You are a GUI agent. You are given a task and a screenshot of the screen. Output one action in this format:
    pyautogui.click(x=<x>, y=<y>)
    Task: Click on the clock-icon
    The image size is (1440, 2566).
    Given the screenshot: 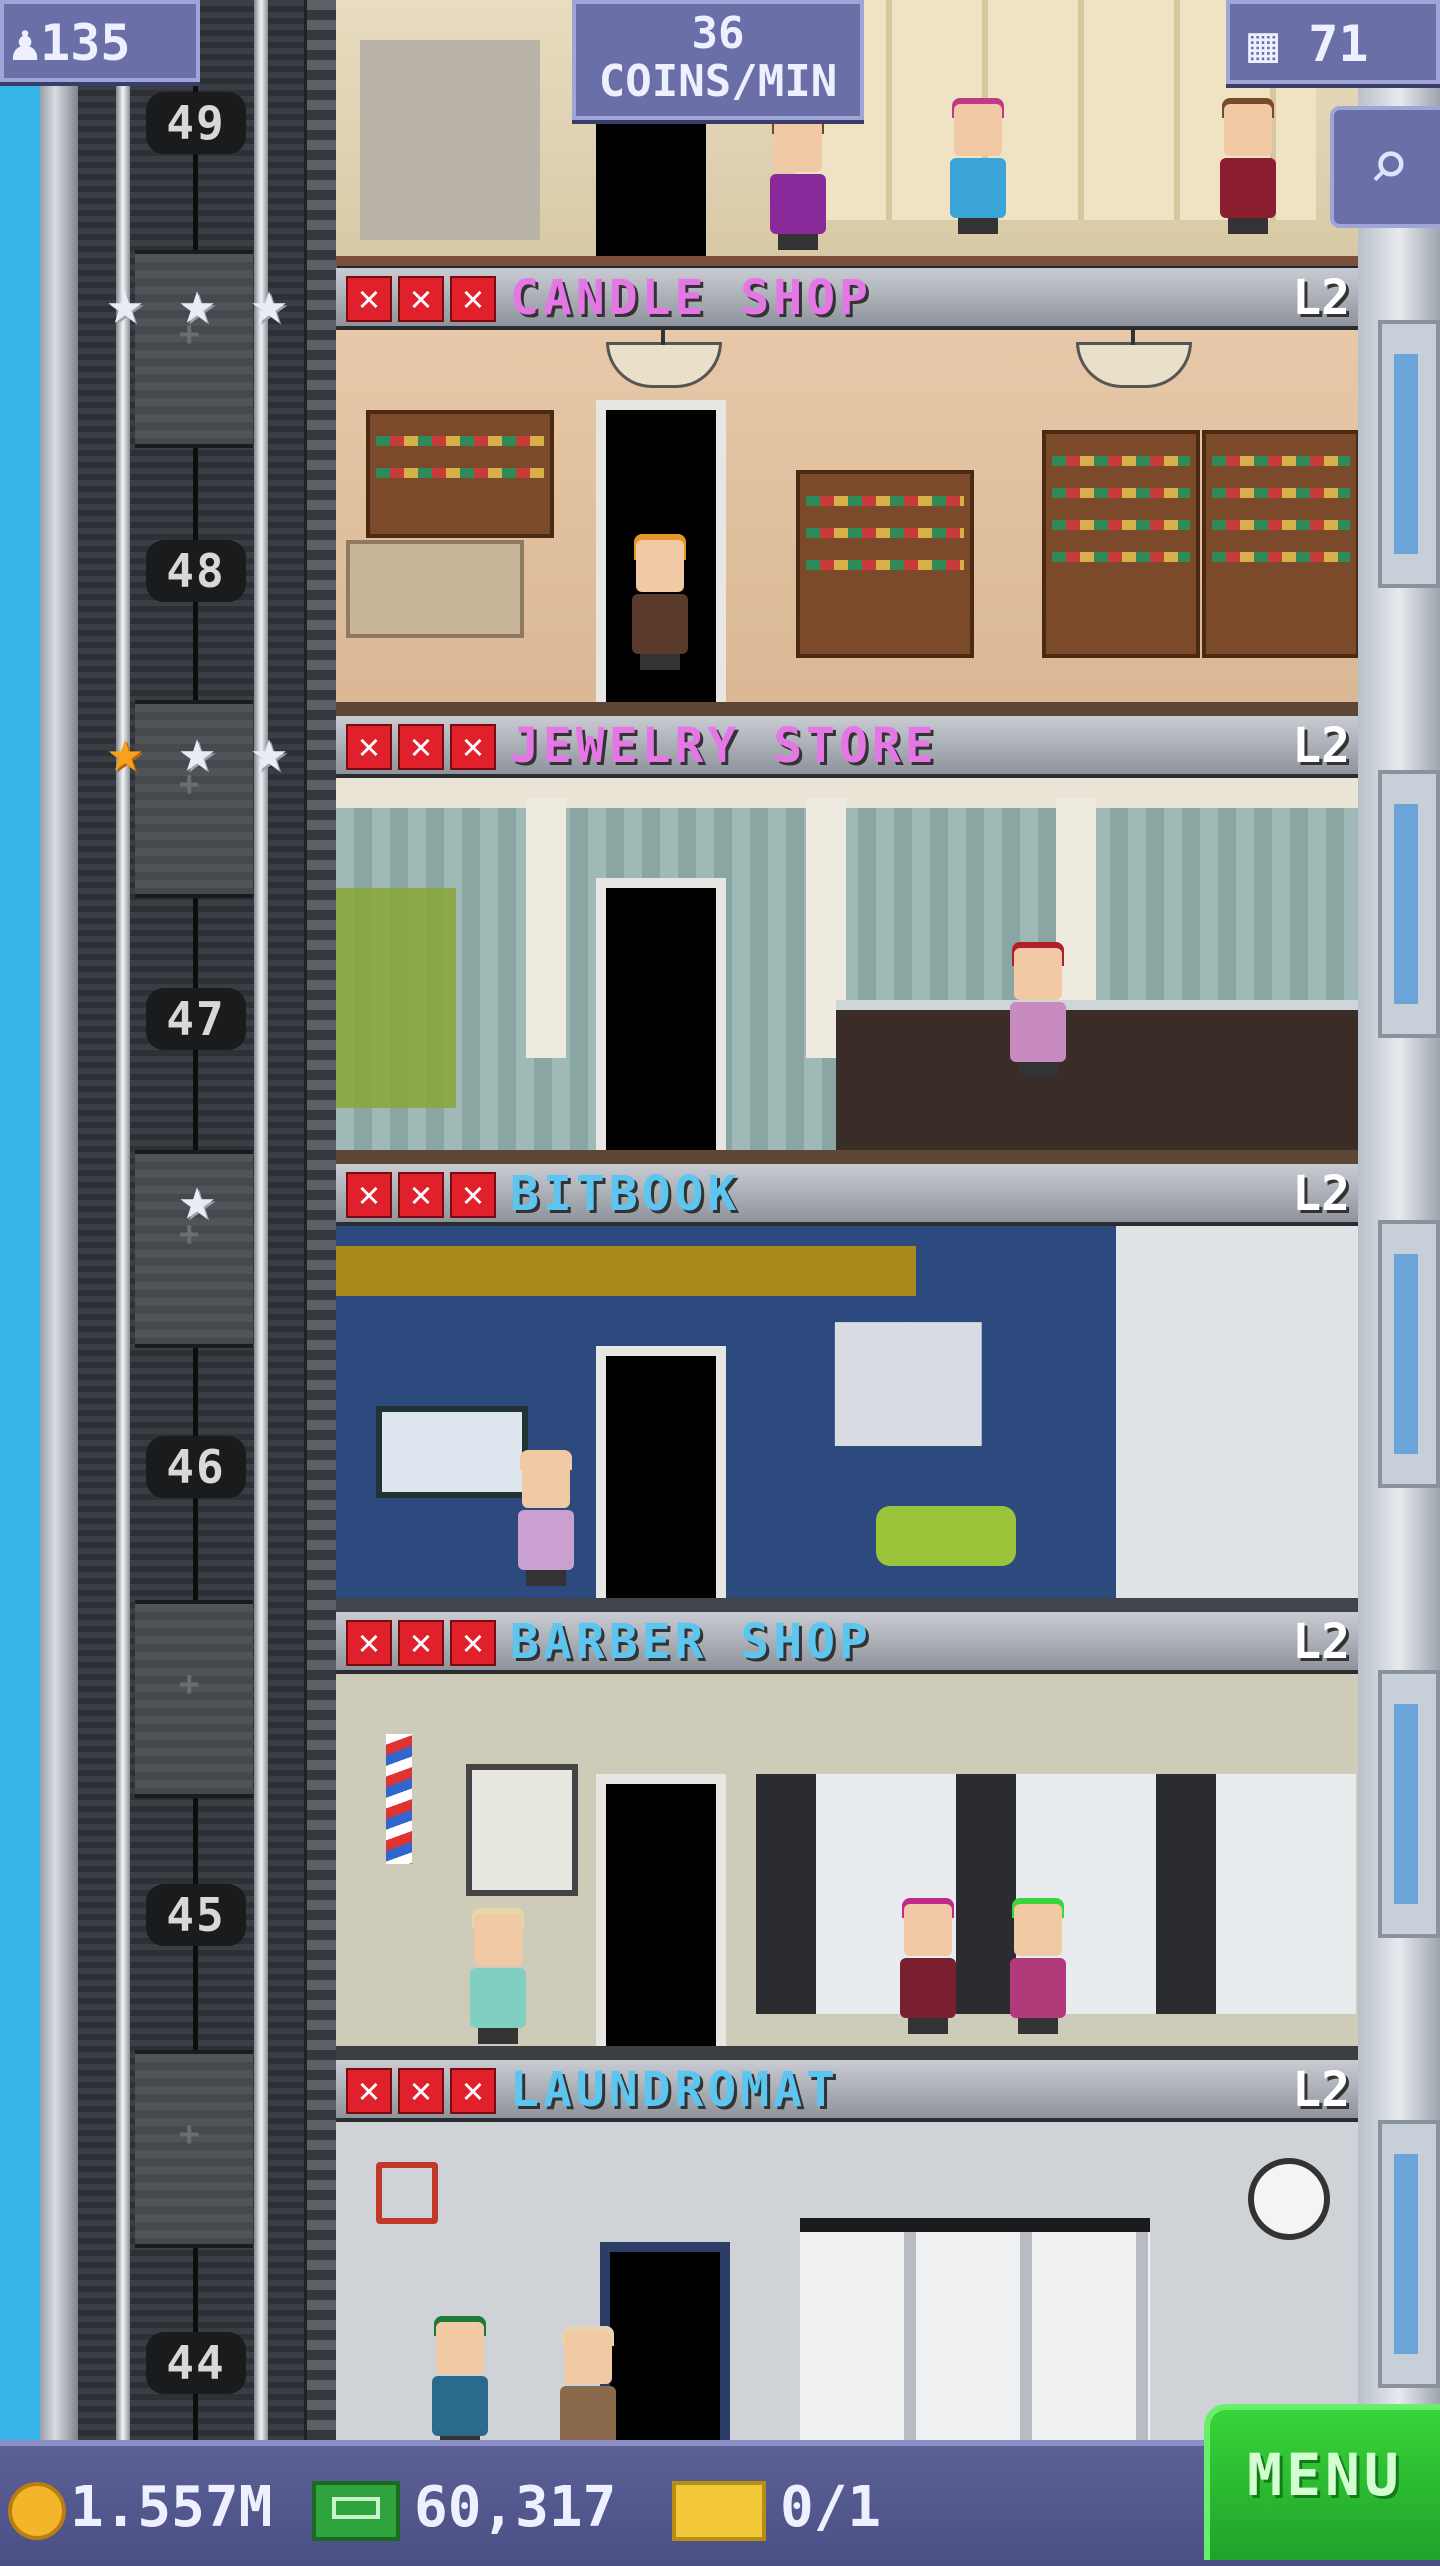 What is the action you would take?
    pyautogui.click(x=1289, y=2199)
    